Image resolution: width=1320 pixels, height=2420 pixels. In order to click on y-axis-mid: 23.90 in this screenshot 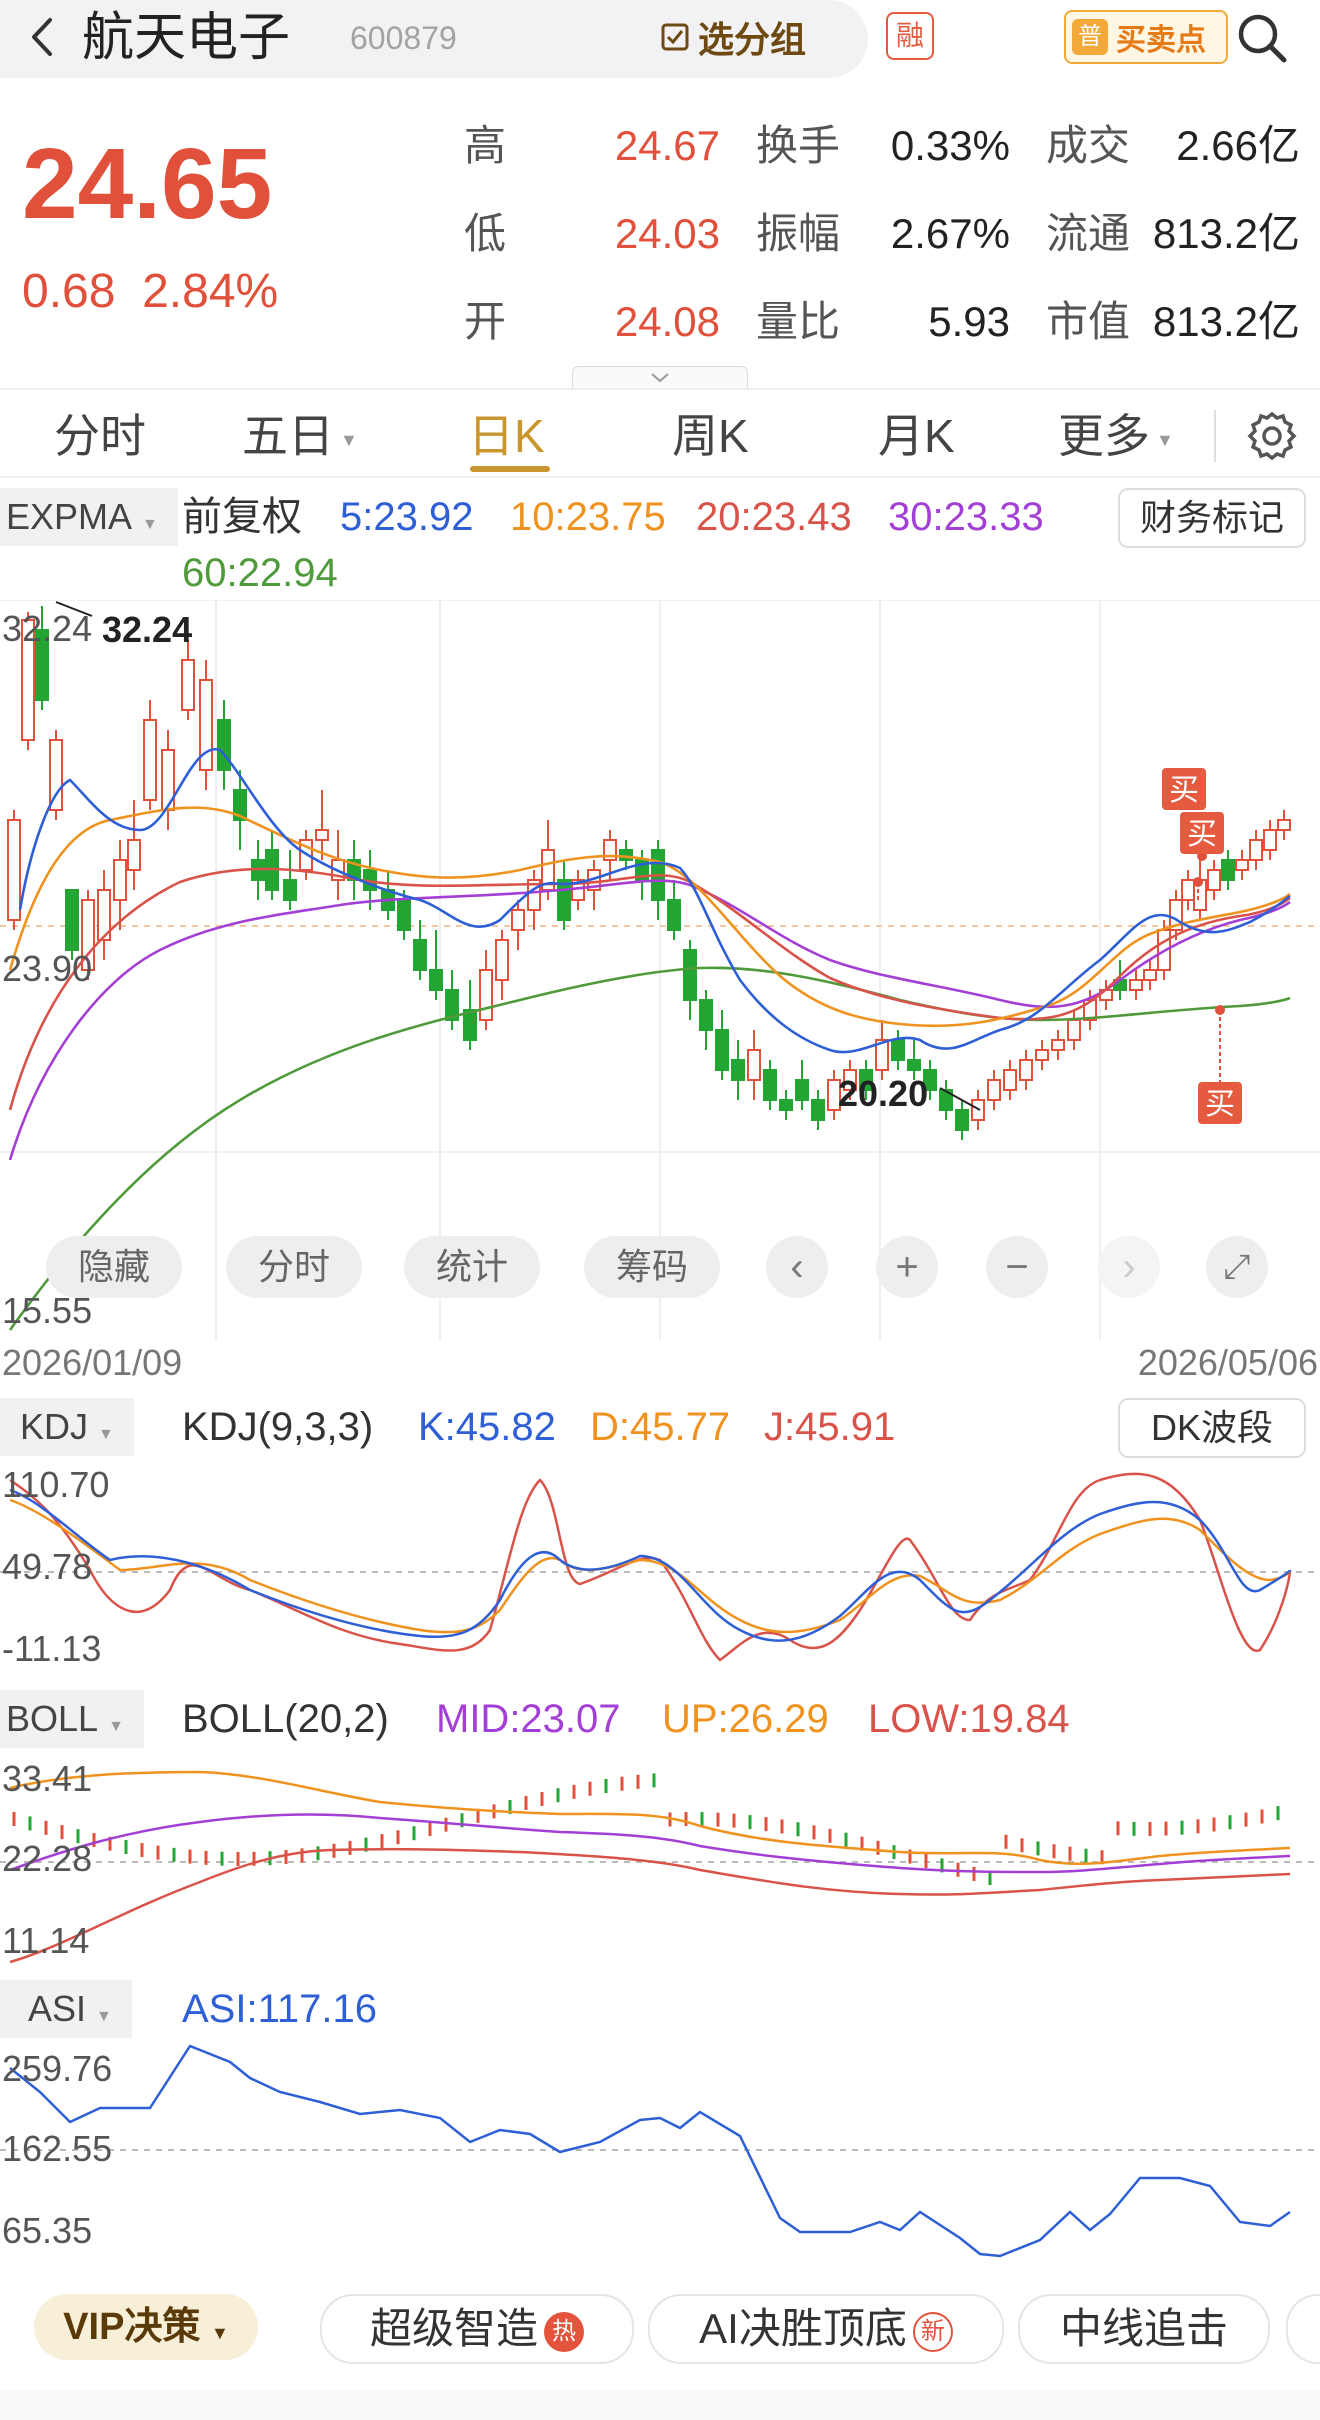, I will do `click(47, 968)`.